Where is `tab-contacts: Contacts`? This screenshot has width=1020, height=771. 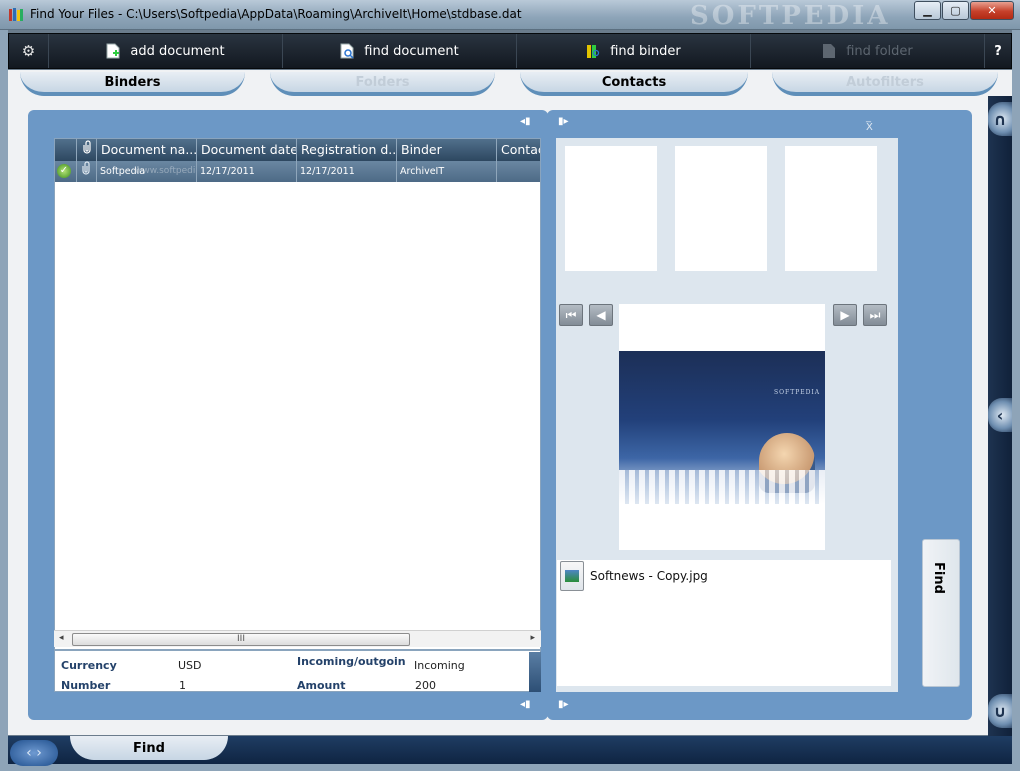 tab-contacts: Contacts is located at coordinates (634, 84).